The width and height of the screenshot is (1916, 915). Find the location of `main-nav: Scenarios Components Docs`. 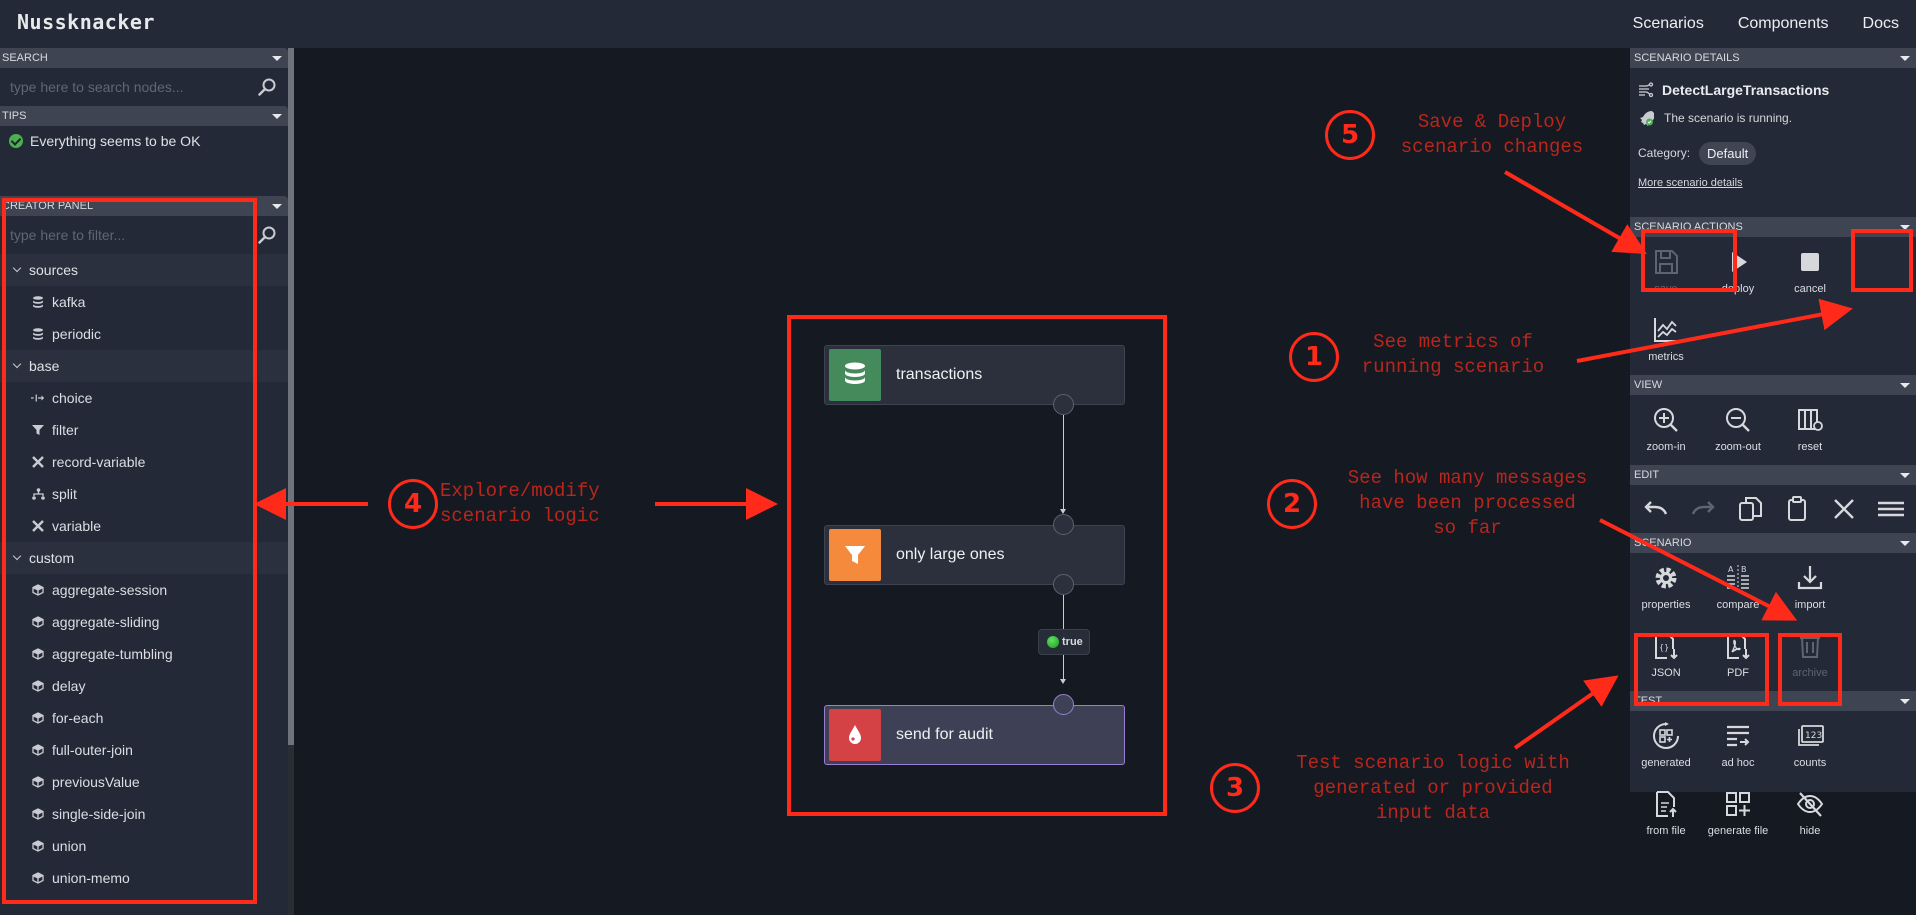

main-nav: Scenarios Components Docs is located at coordinates (1774, 24).